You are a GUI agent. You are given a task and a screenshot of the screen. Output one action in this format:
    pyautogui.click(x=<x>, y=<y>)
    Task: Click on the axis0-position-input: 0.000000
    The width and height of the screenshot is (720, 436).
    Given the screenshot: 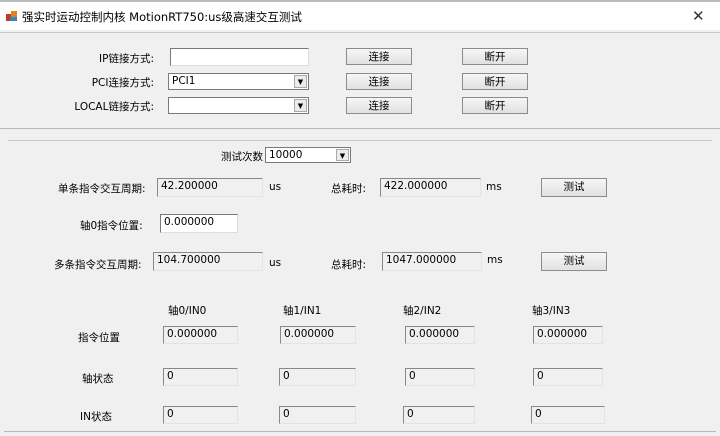 What is the action you would take?
    pyautogui.click(x=199, y=223)
    